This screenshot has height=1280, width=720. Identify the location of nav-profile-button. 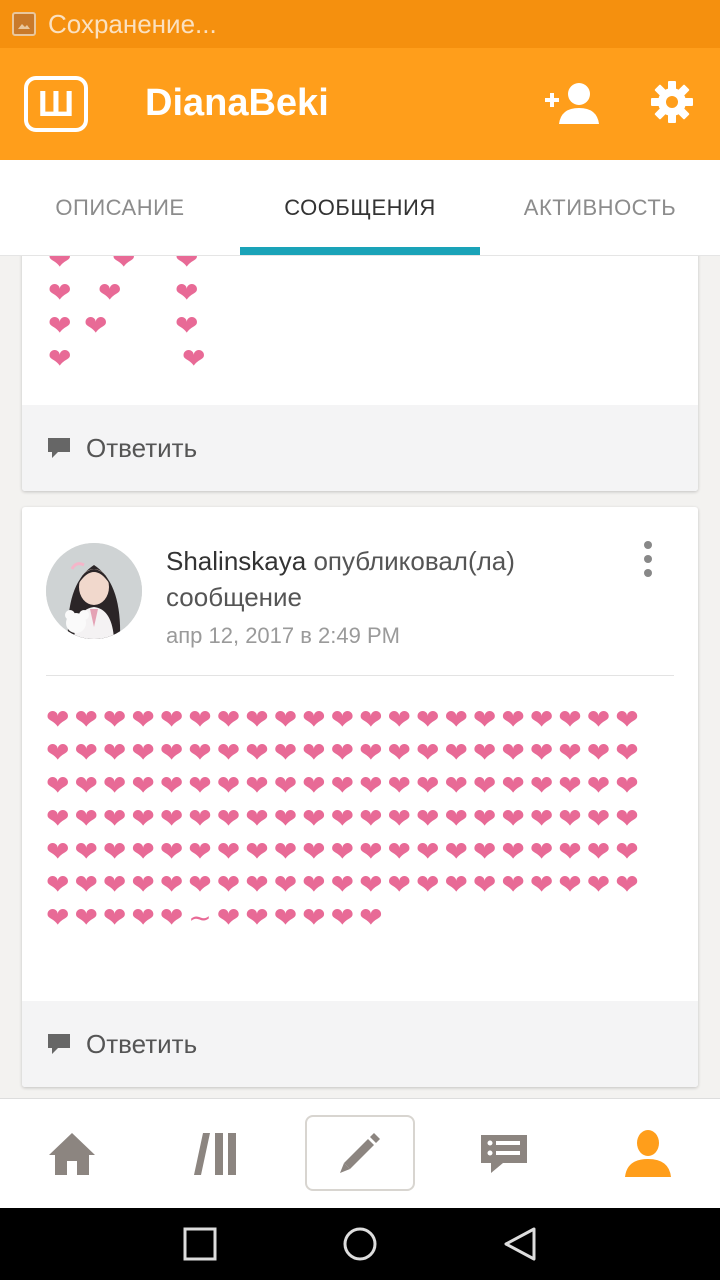
(648, 1154).